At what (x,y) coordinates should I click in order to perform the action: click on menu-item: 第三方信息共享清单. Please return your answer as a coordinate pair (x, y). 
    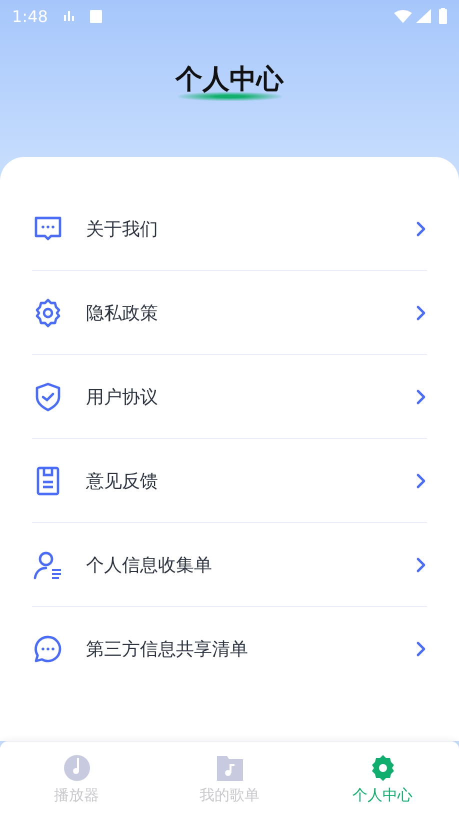
    Looking at the image, I should click on (229, 648).